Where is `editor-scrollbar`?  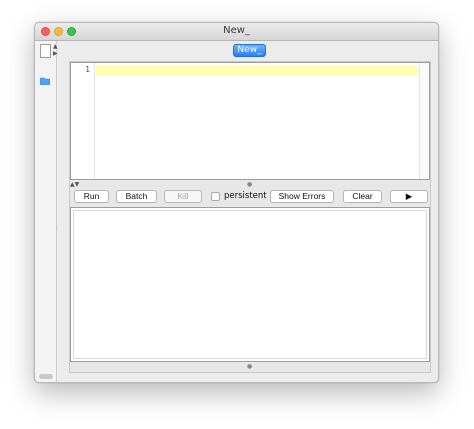 editor-scrollbar is located at coordinates (424, 121).